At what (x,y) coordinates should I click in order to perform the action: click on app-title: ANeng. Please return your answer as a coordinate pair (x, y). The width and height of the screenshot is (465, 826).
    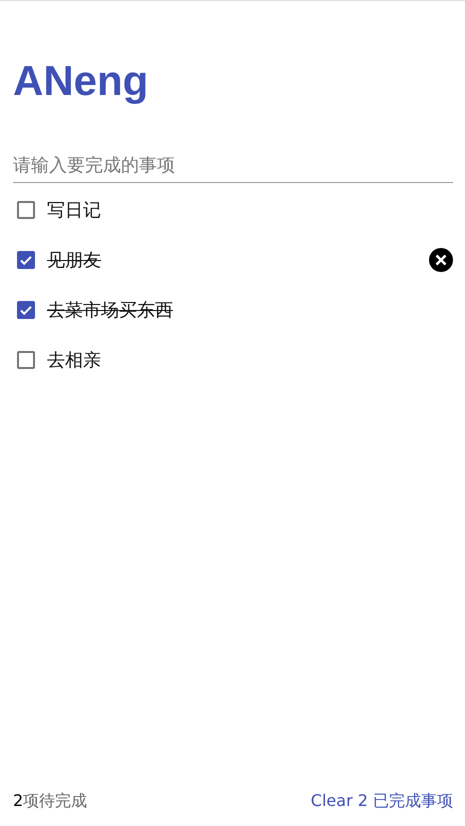
    Looking at the image, I should click on (81, 81).